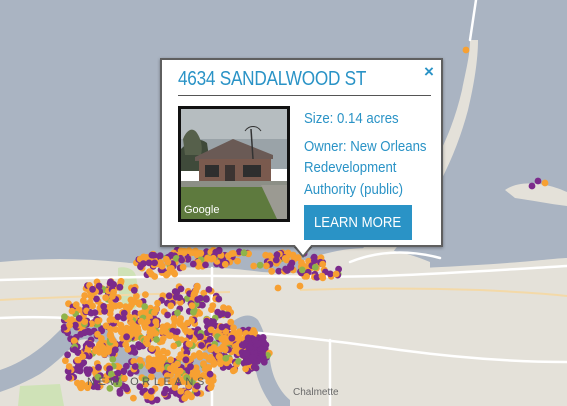  What do you see at coordinates (431, 71) in the screenshot?
I see `close-icon: ×` at bounding box center [431, 71].